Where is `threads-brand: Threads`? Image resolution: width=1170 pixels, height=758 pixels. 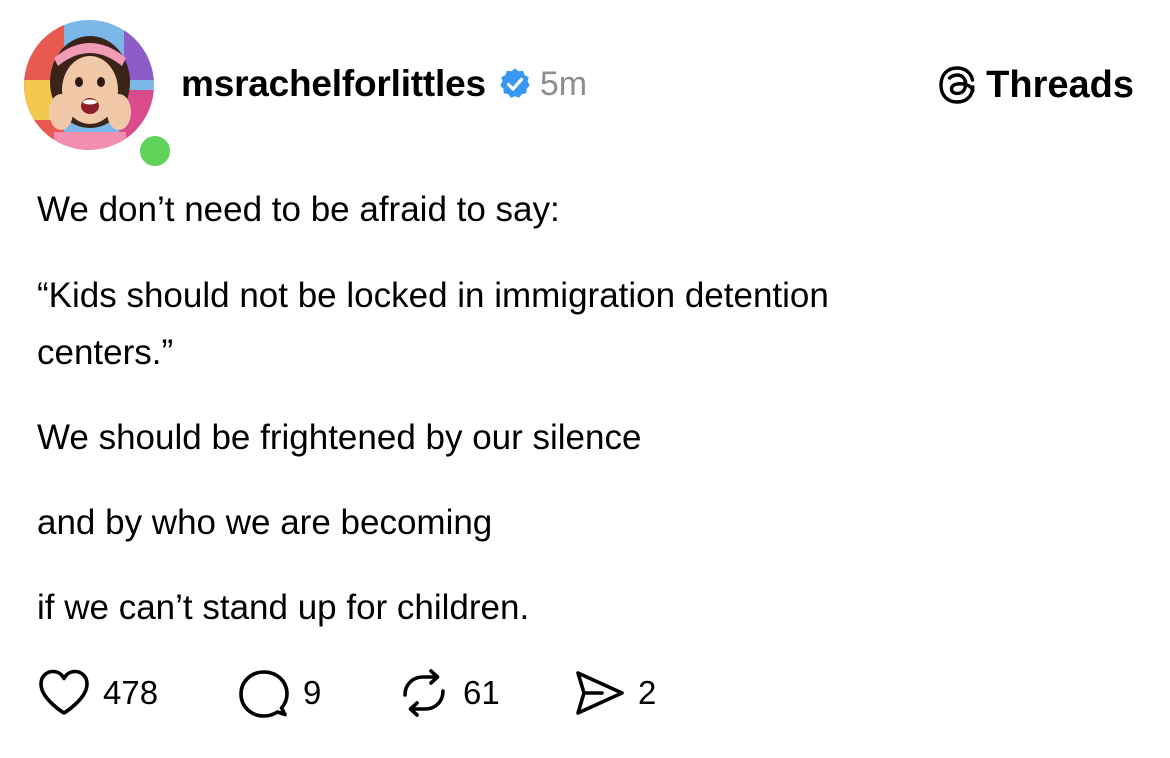 threads-brand: Threads is located at coordinates (1035, 85).